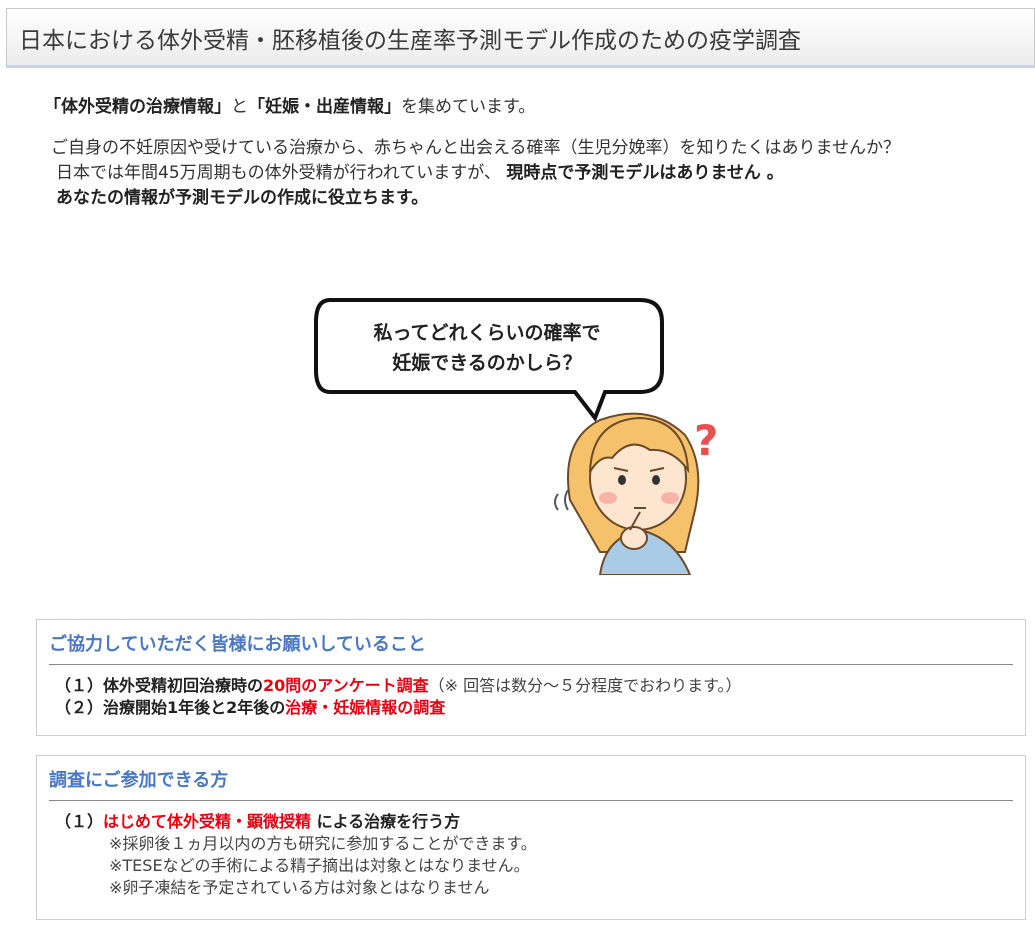 The height and width of the screenshot is (929, 1035). I want to click on worried-woman-illustration: 私ってどれくらいの確率で 妊娠できるのかしら？ ?, so click(520, 433).